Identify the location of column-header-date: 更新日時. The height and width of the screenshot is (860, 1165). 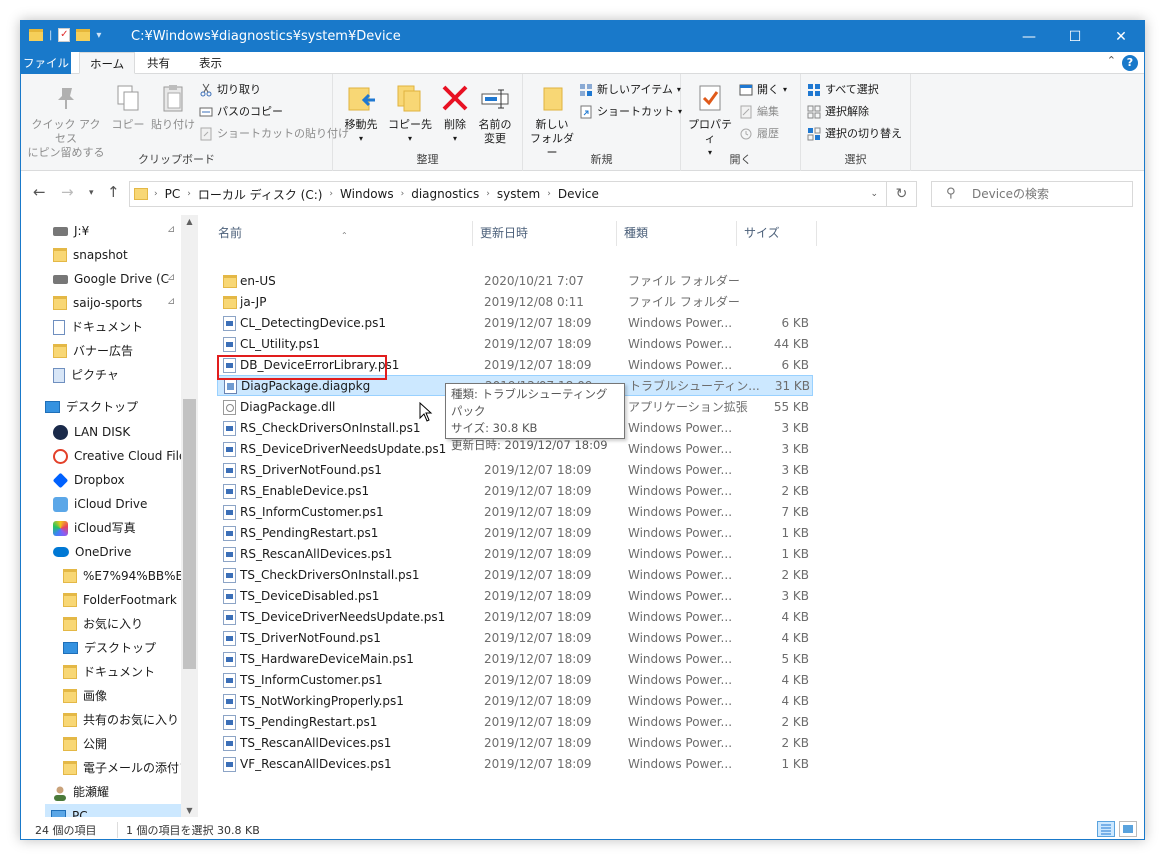
(545, 233).